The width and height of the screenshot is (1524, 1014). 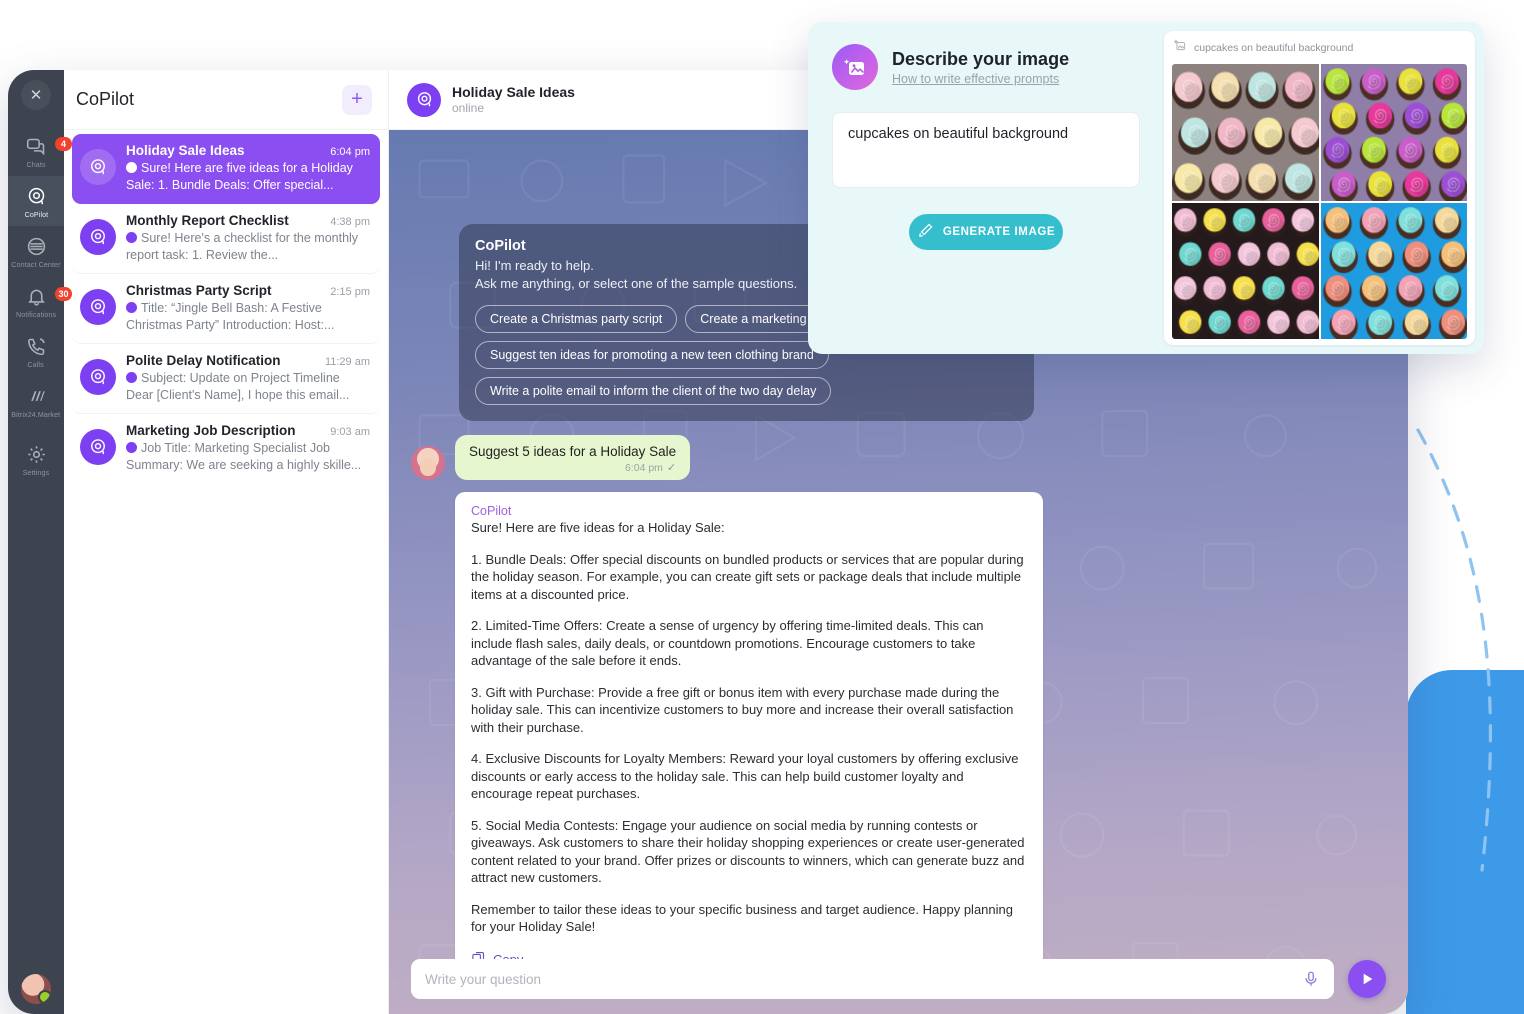 I want to click on sample-question-chip: Create a Christmas party script, so click(x=576, y=319).